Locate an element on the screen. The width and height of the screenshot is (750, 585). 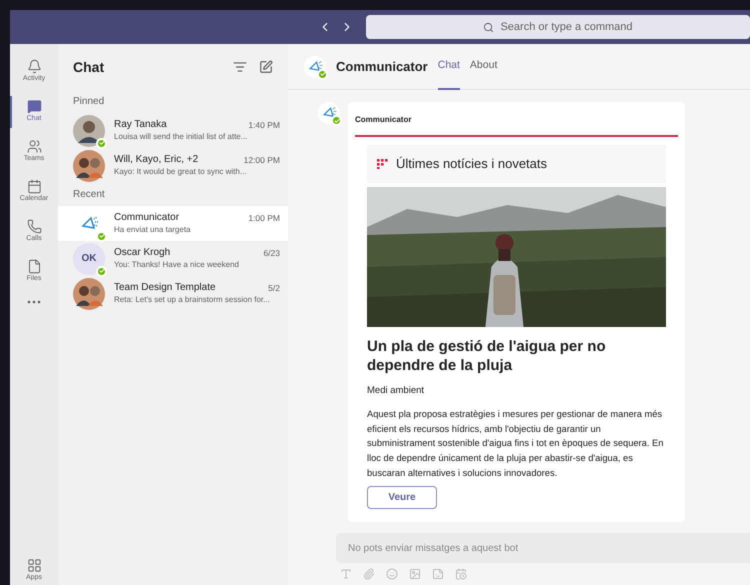
message-preview: You: Thanks! Have a nice weekend is located at coordinates (177, 264).